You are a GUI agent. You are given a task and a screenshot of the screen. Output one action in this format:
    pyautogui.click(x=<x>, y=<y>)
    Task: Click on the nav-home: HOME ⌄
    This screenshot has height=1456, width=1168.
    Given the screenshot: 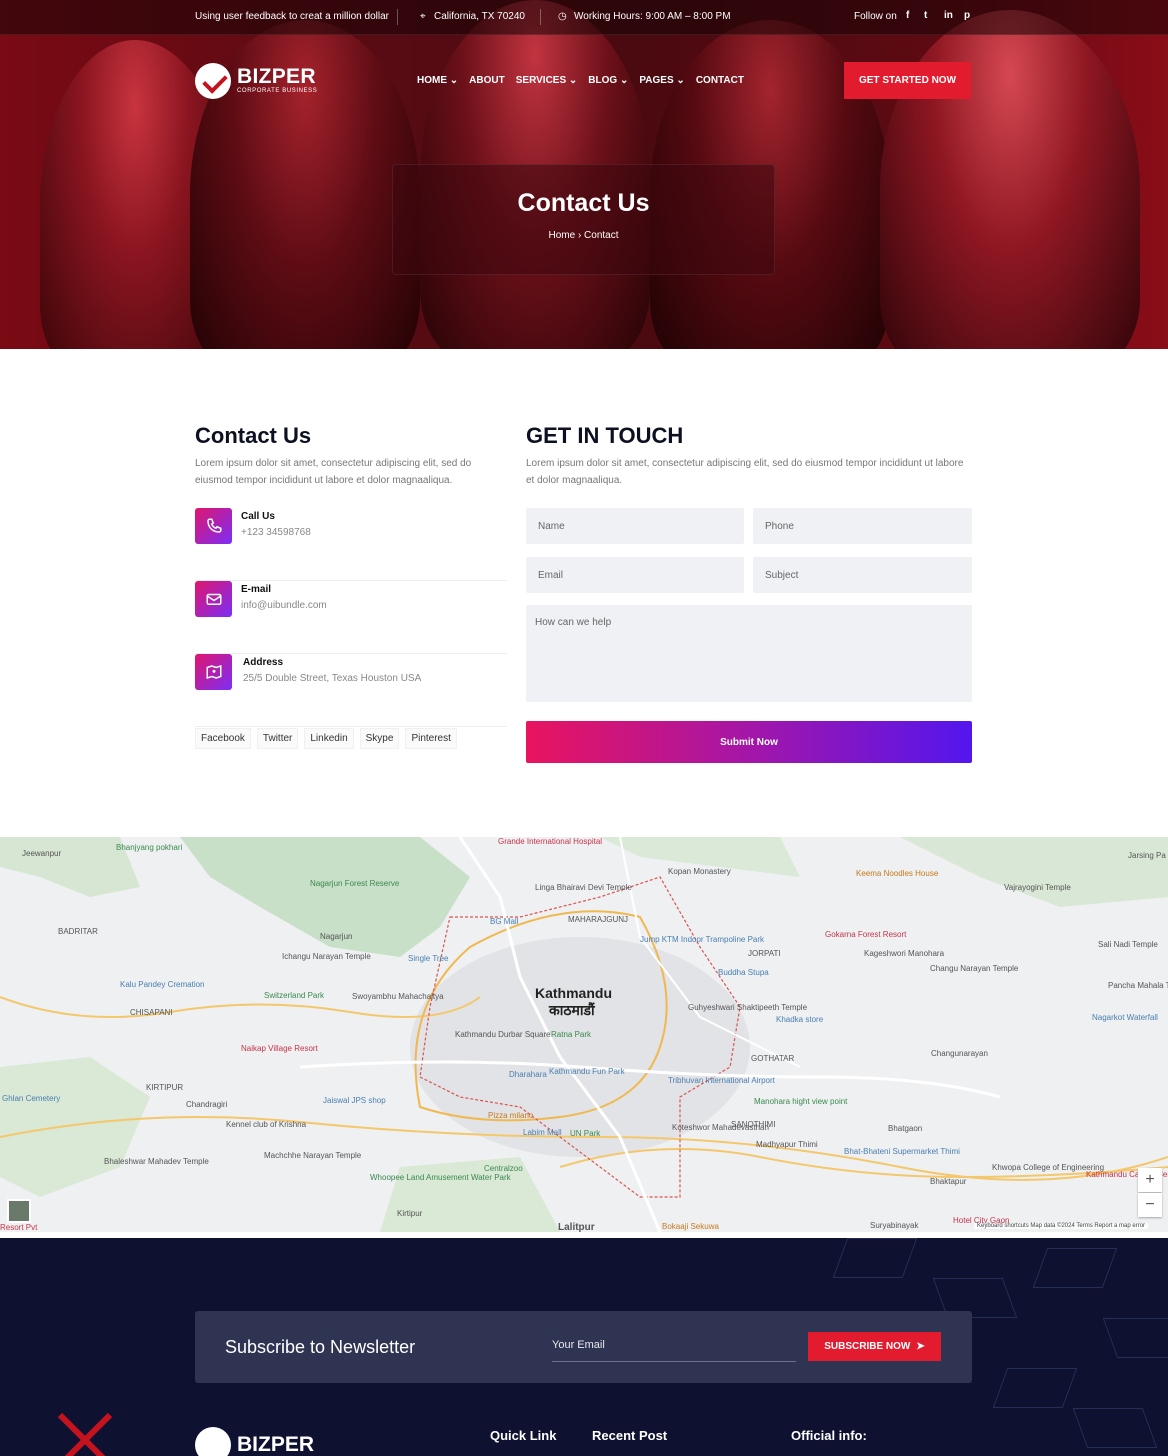 What is the action you would take?
    pyautogui.click(x=437, y=80)
    